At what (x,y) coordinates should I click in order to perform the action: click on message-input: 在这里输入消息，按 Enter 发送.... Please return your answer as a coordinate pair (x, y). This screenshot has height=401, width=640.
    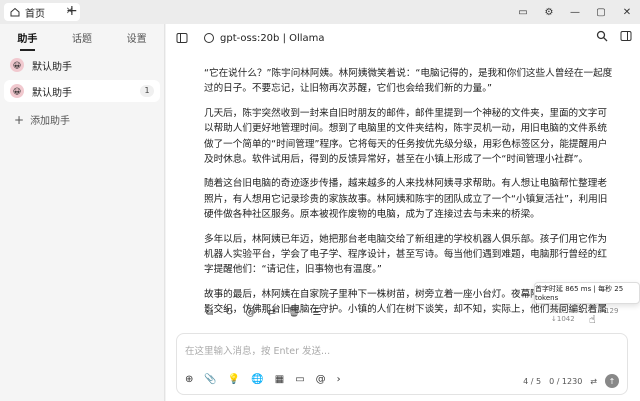
    Looking at the image, I should click on (257, 350).